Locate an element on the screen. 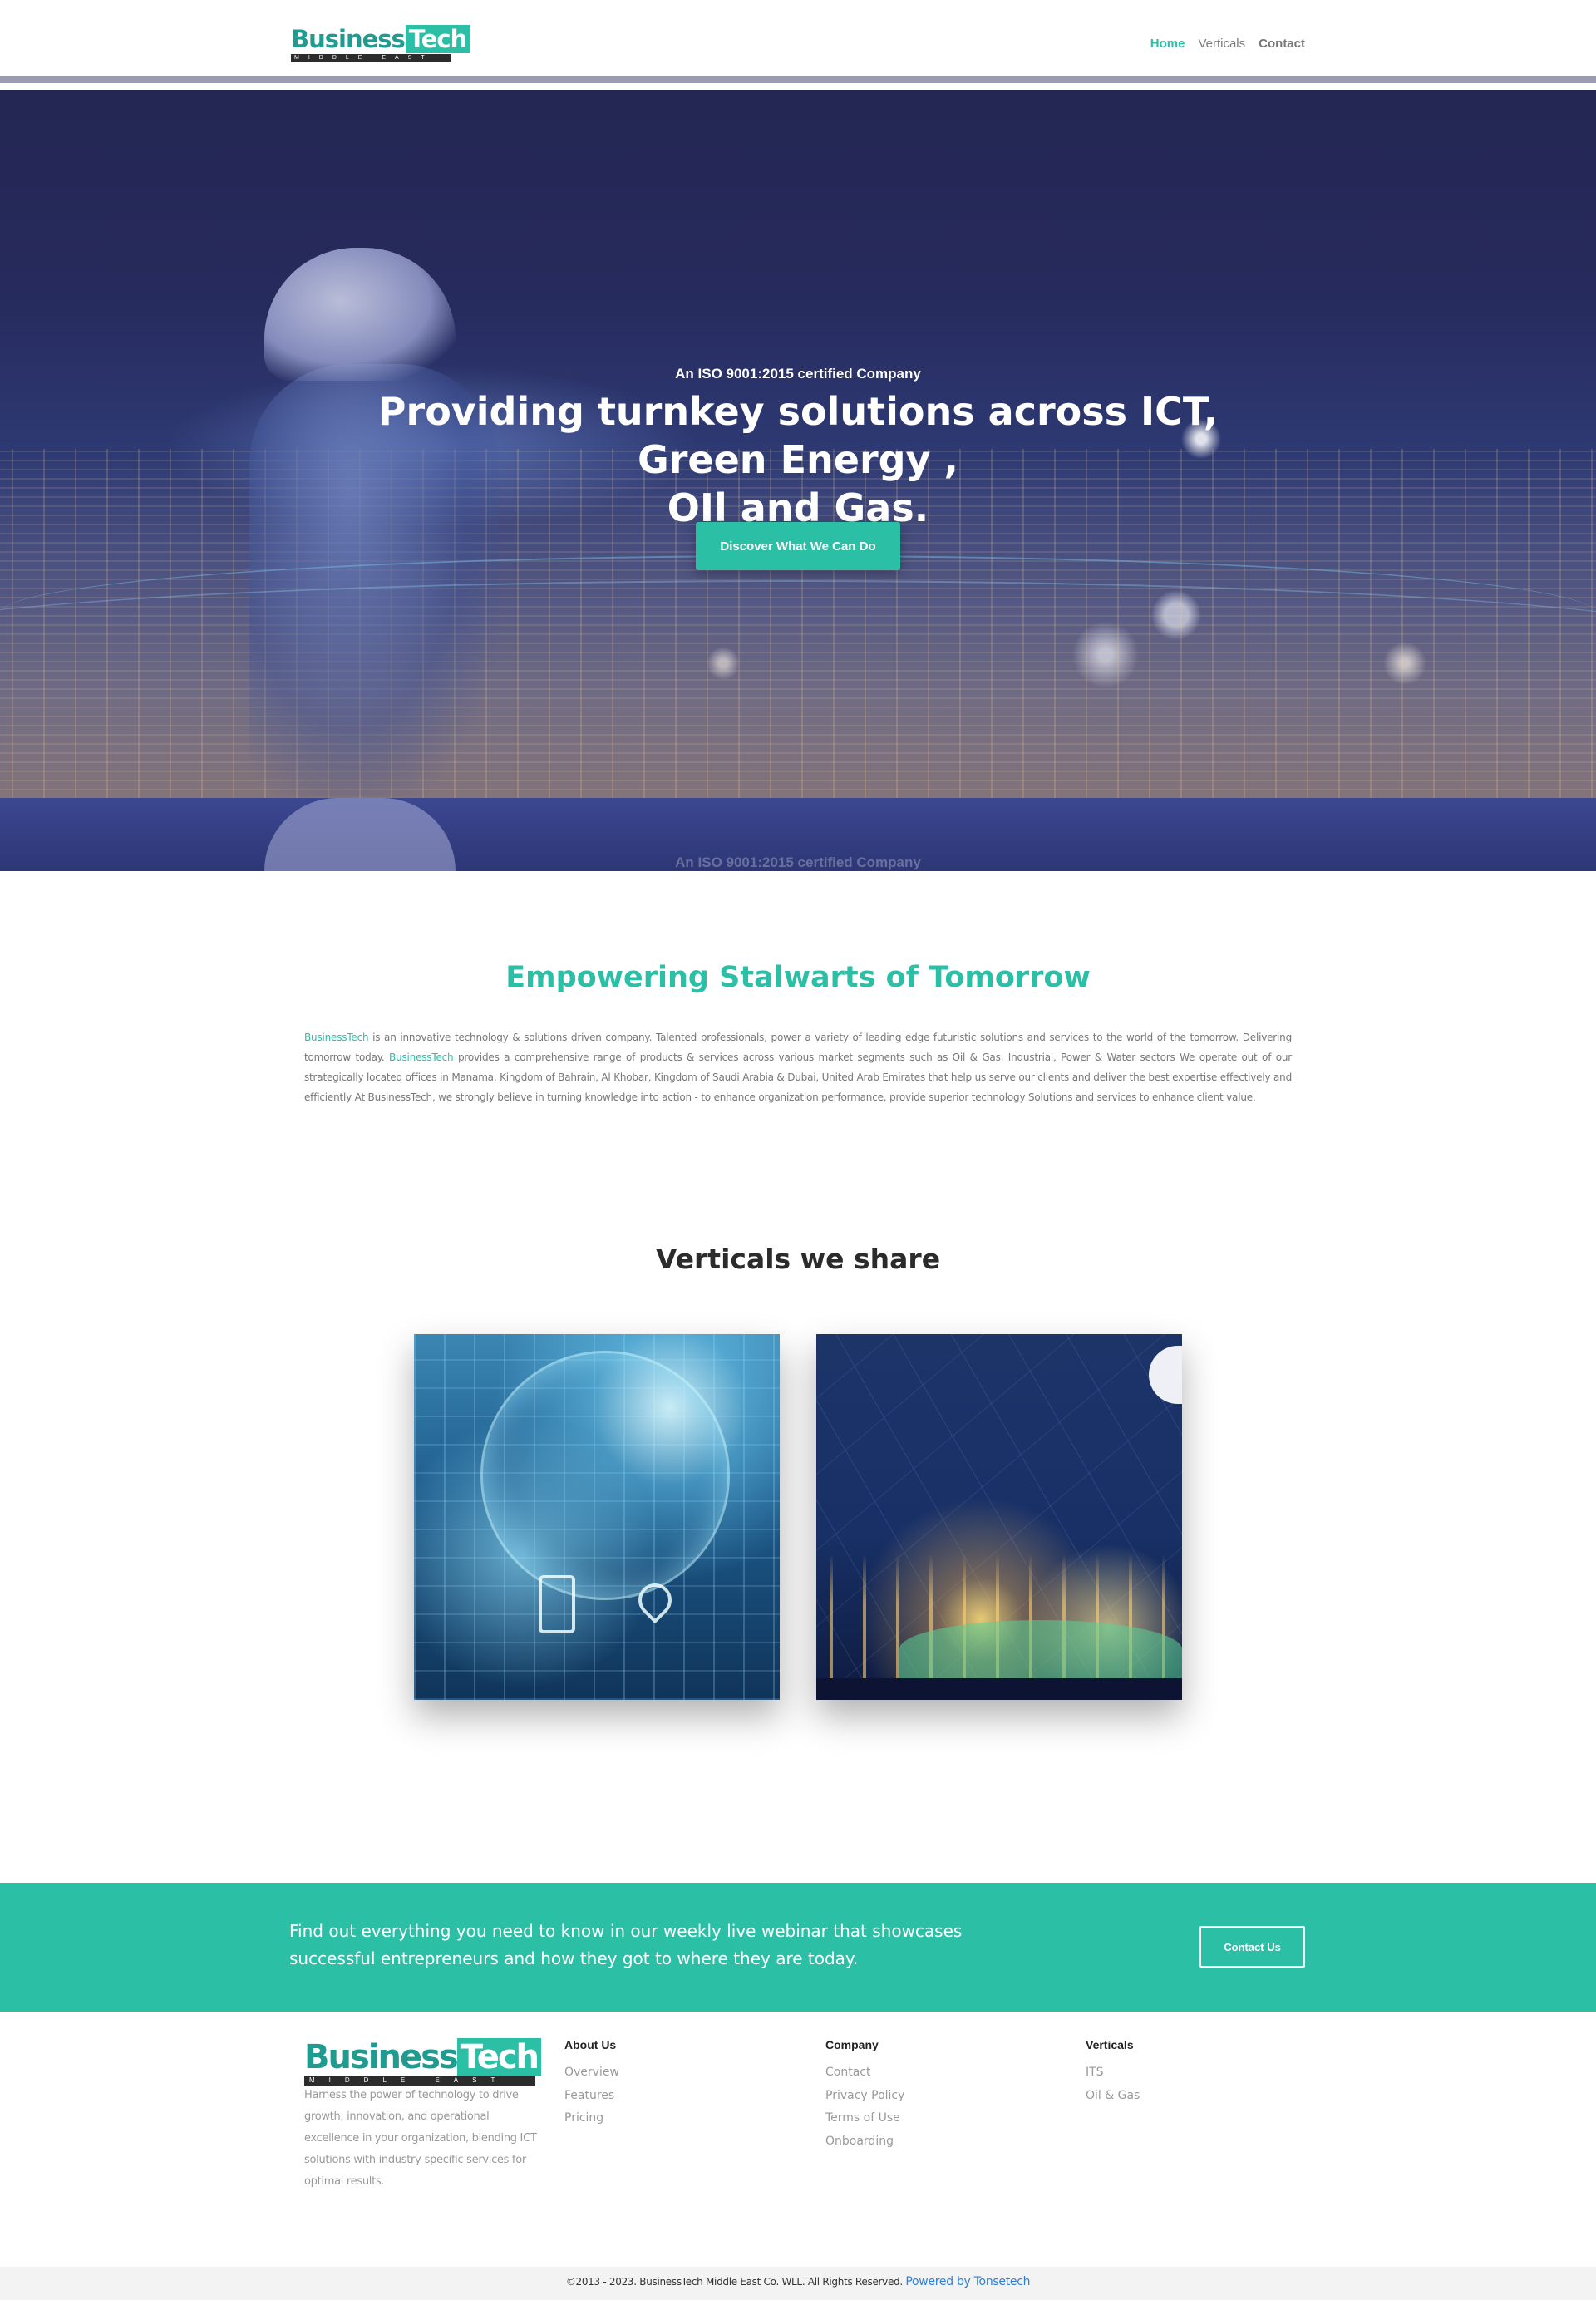  hero-reflection-strip: An ISO 9001:2015 certified Company is located at coordinates (798, 835).